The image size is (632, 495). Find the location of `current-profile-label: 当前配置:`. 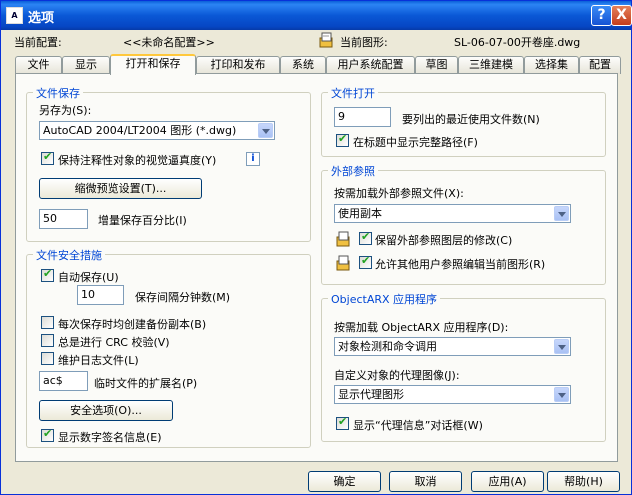

current-profile-label: 当前配置: is located at coordinates (38, 42).